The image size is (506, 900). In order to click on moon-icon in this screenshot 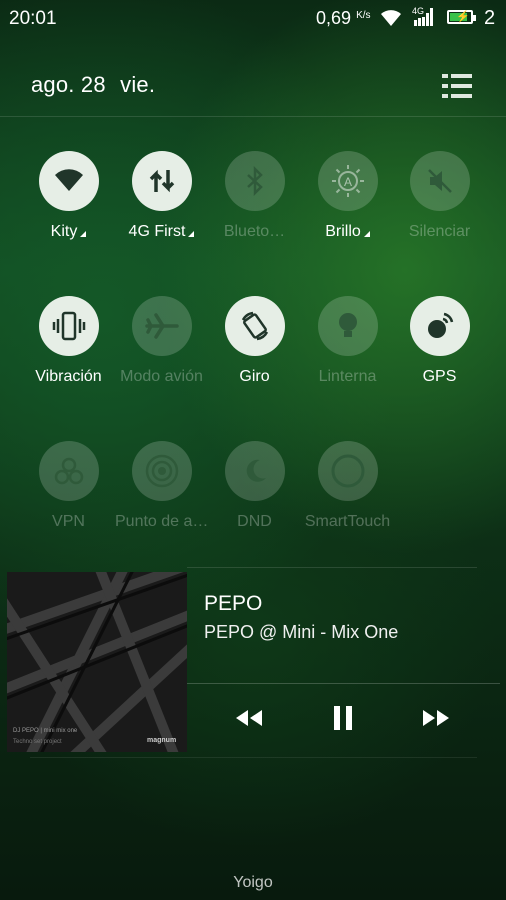, I will do `click(254, 471)`.